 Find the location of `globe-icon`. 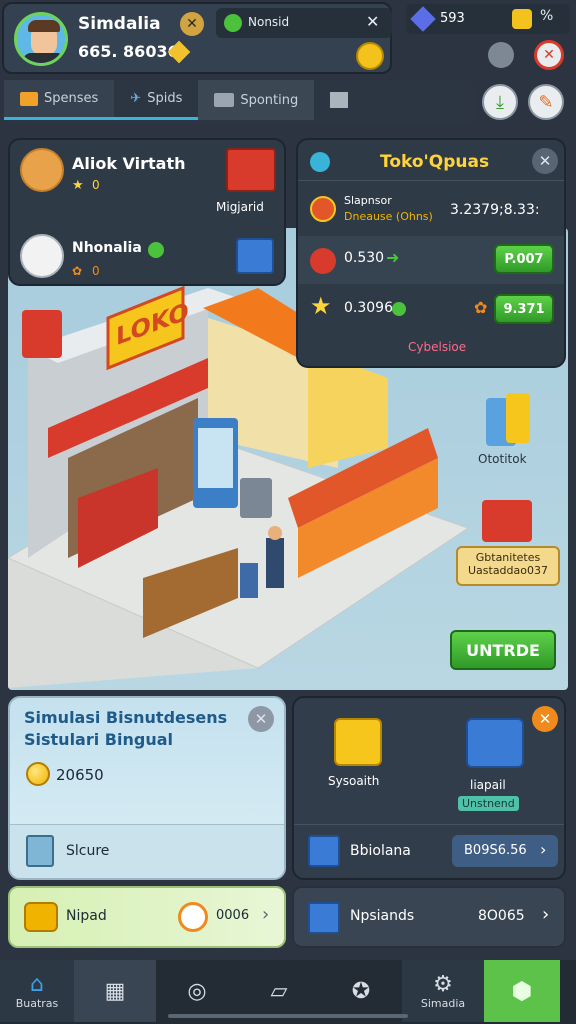

globe-icon is located at coordinates (320, 162).